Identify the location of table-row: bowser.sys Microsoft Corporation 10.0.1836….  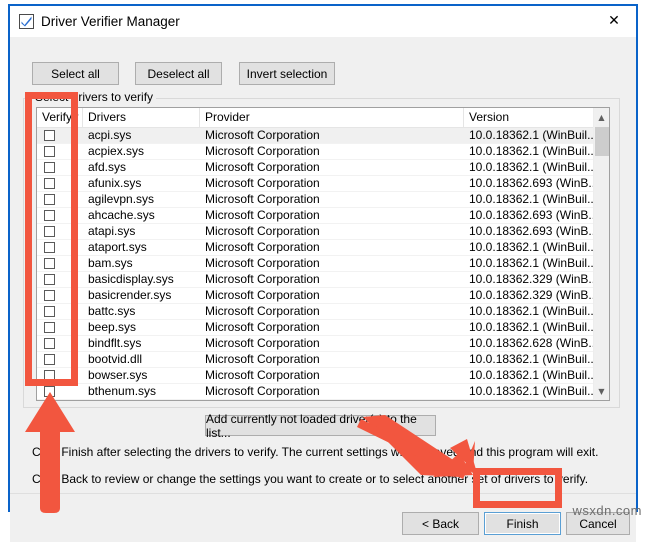
(323, 376).